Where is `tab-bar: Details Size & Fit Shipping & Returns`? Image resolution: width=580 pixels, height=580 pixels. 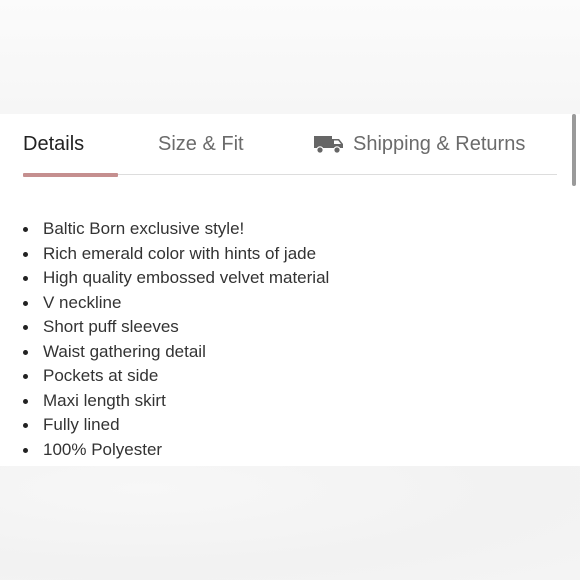 tab-bar: Details Size & Fit Shipping & Returns is located at coordinates (290, 146).